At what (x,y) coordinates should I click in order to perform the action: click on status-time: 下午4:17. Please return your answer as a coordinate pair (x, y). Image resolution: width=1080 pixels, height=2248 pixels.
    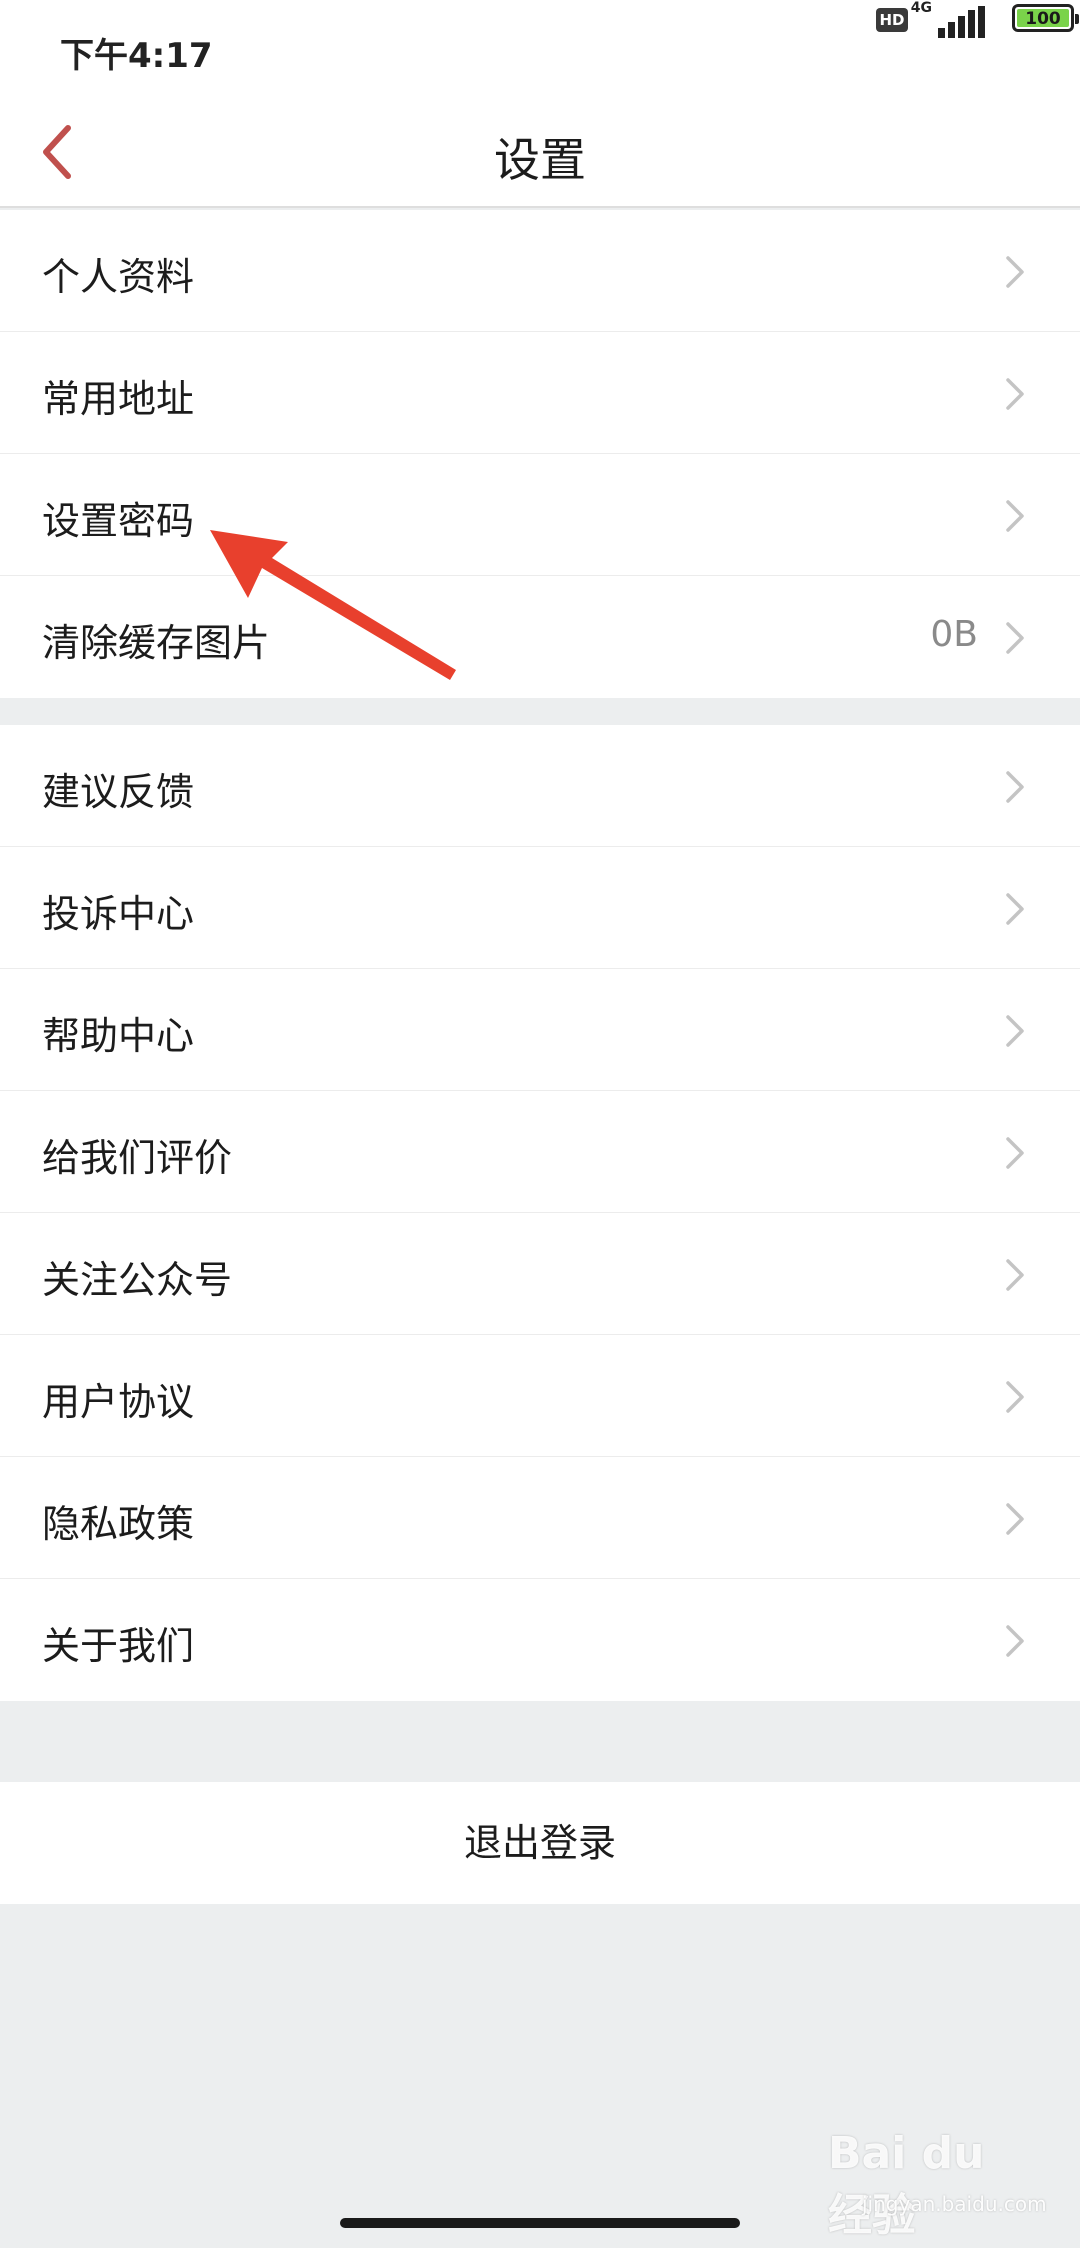
    Looking at the image, I should click on (136, 56).